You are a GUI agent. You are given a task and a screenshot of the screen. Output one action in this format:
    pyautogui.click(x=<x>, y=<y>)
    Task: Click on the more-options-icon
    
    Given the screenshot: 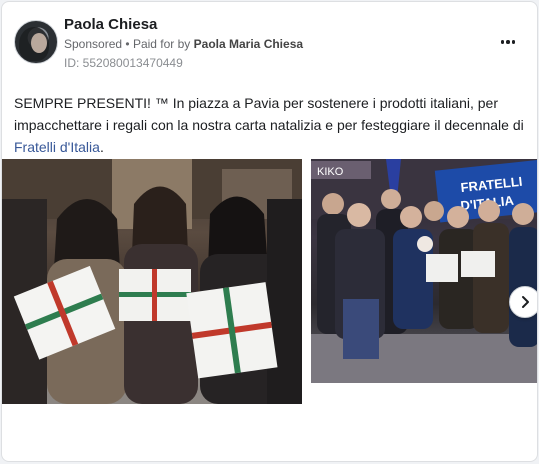 What is the action you would take?
    pyautogui.click(x=508, y=42)
    